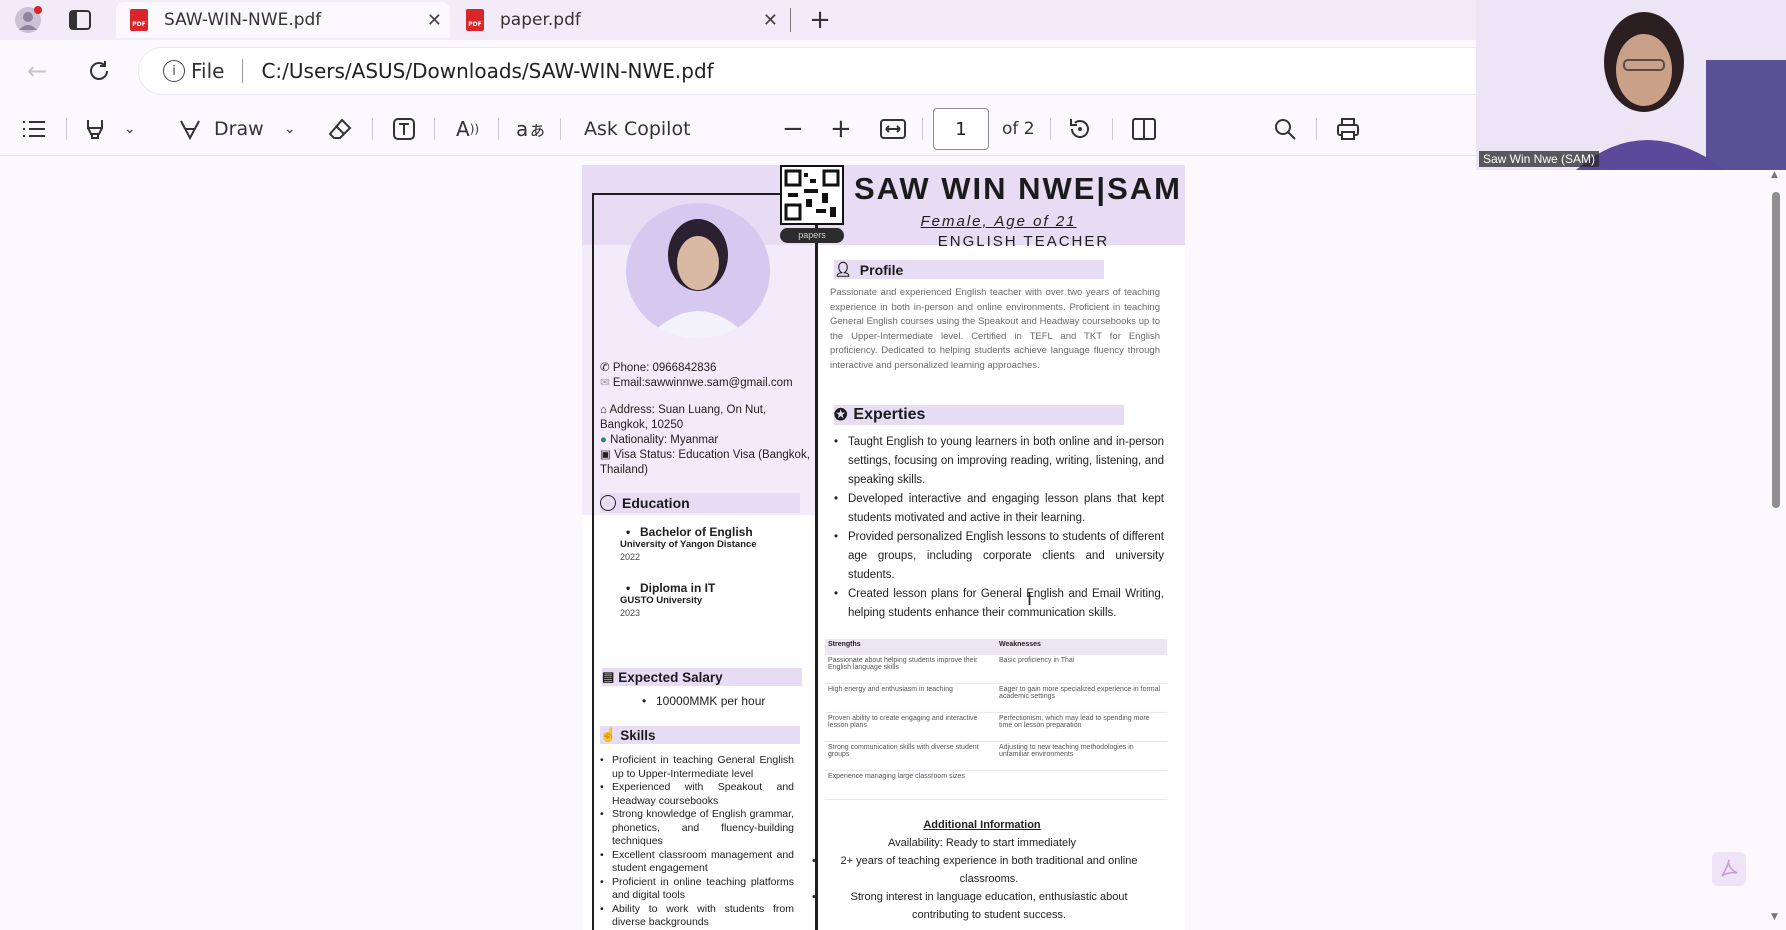  Describe the element at coordinates (979, 415) in the screenshot. I see `experties-heading: ✪ Experties` at that location.